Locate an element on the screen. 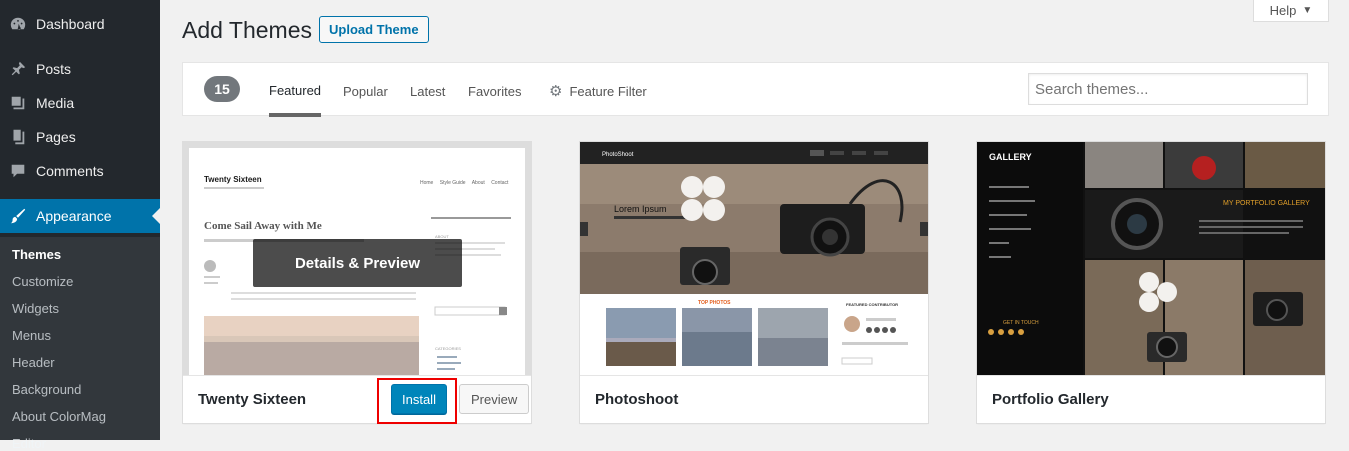  comment-icon is located at coordinates (18, 171).